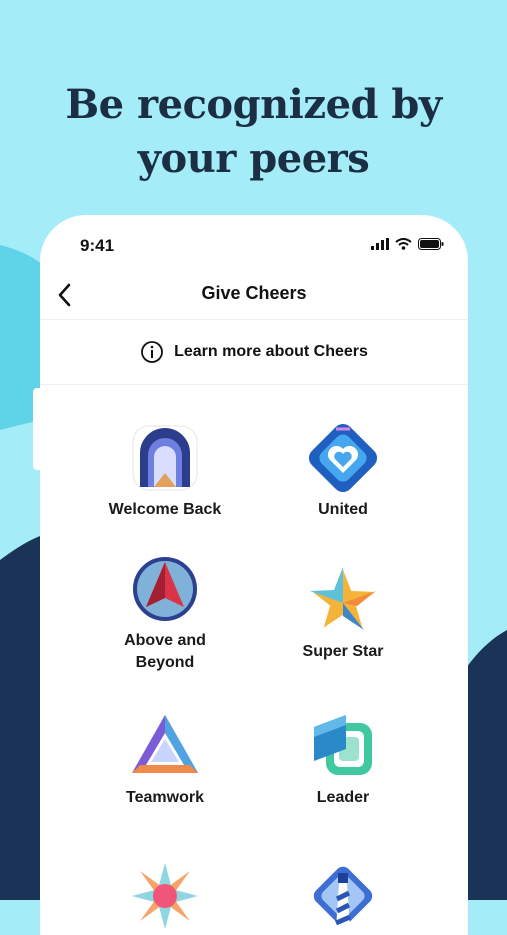 Image resolution: width=507 pixels, height=935 pixels. Describe the element at coordinates (343, 458) in the screenshot. I see `united-icon` at that location.